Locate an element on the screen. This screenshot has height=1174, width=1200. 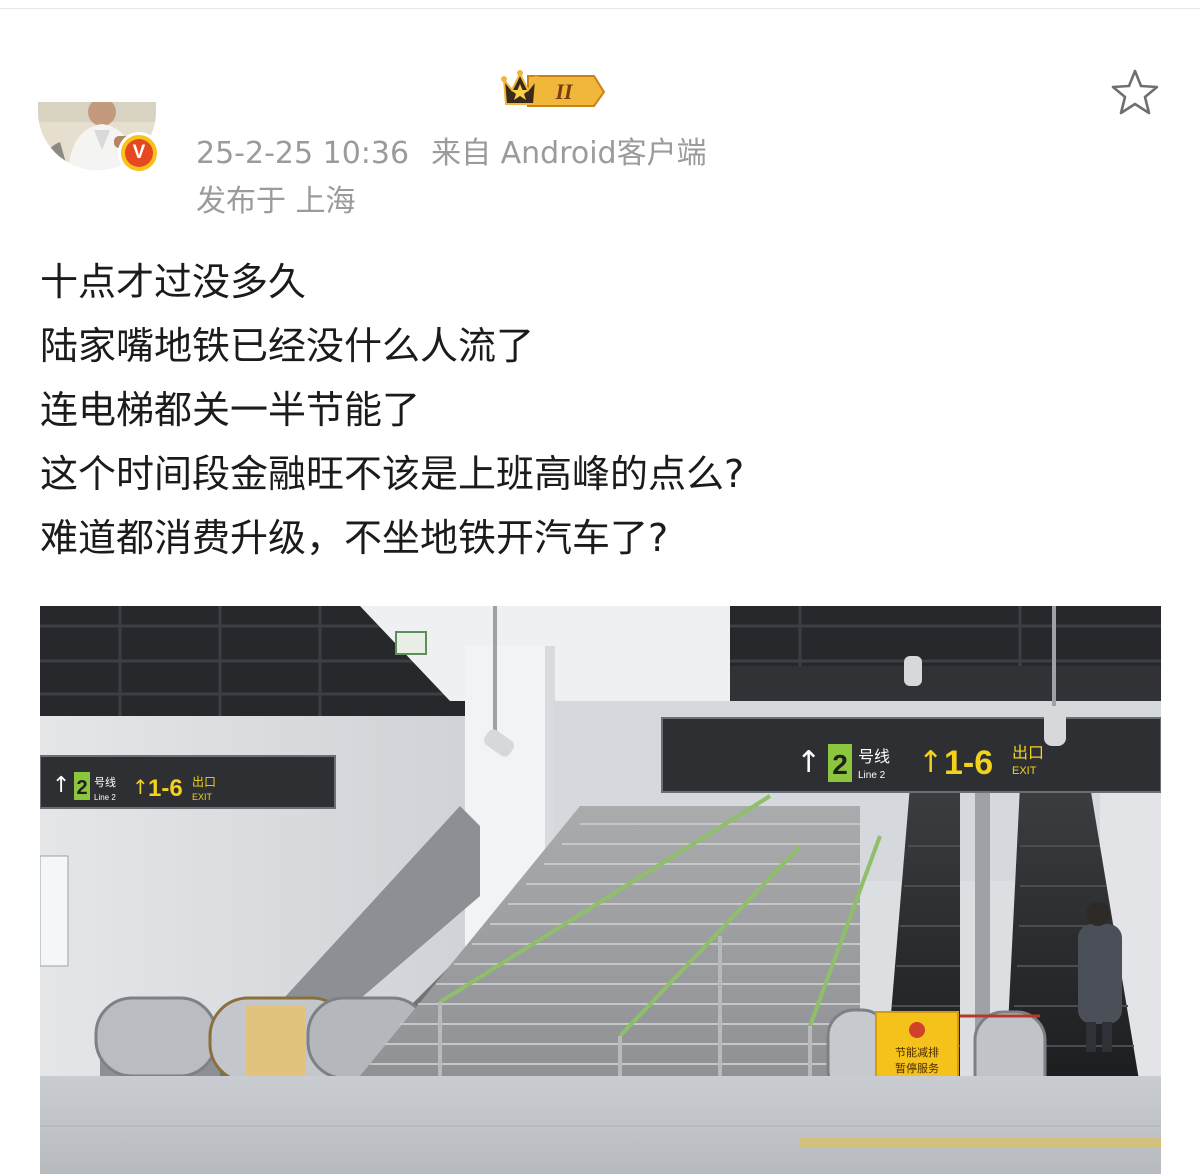
post-line: 十点才过没多久 is located at coordinates (173, 282).